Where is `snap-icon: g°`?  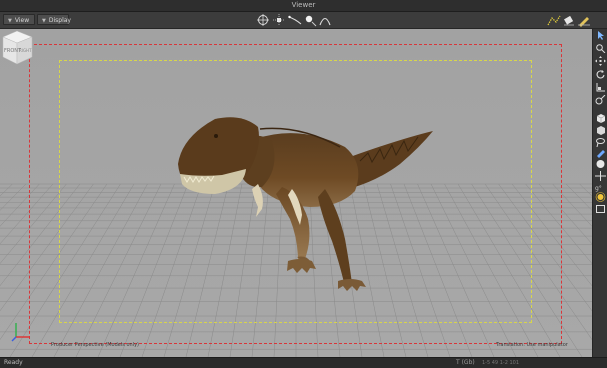
snap-icon: g° is located at coordinates (600, 187).